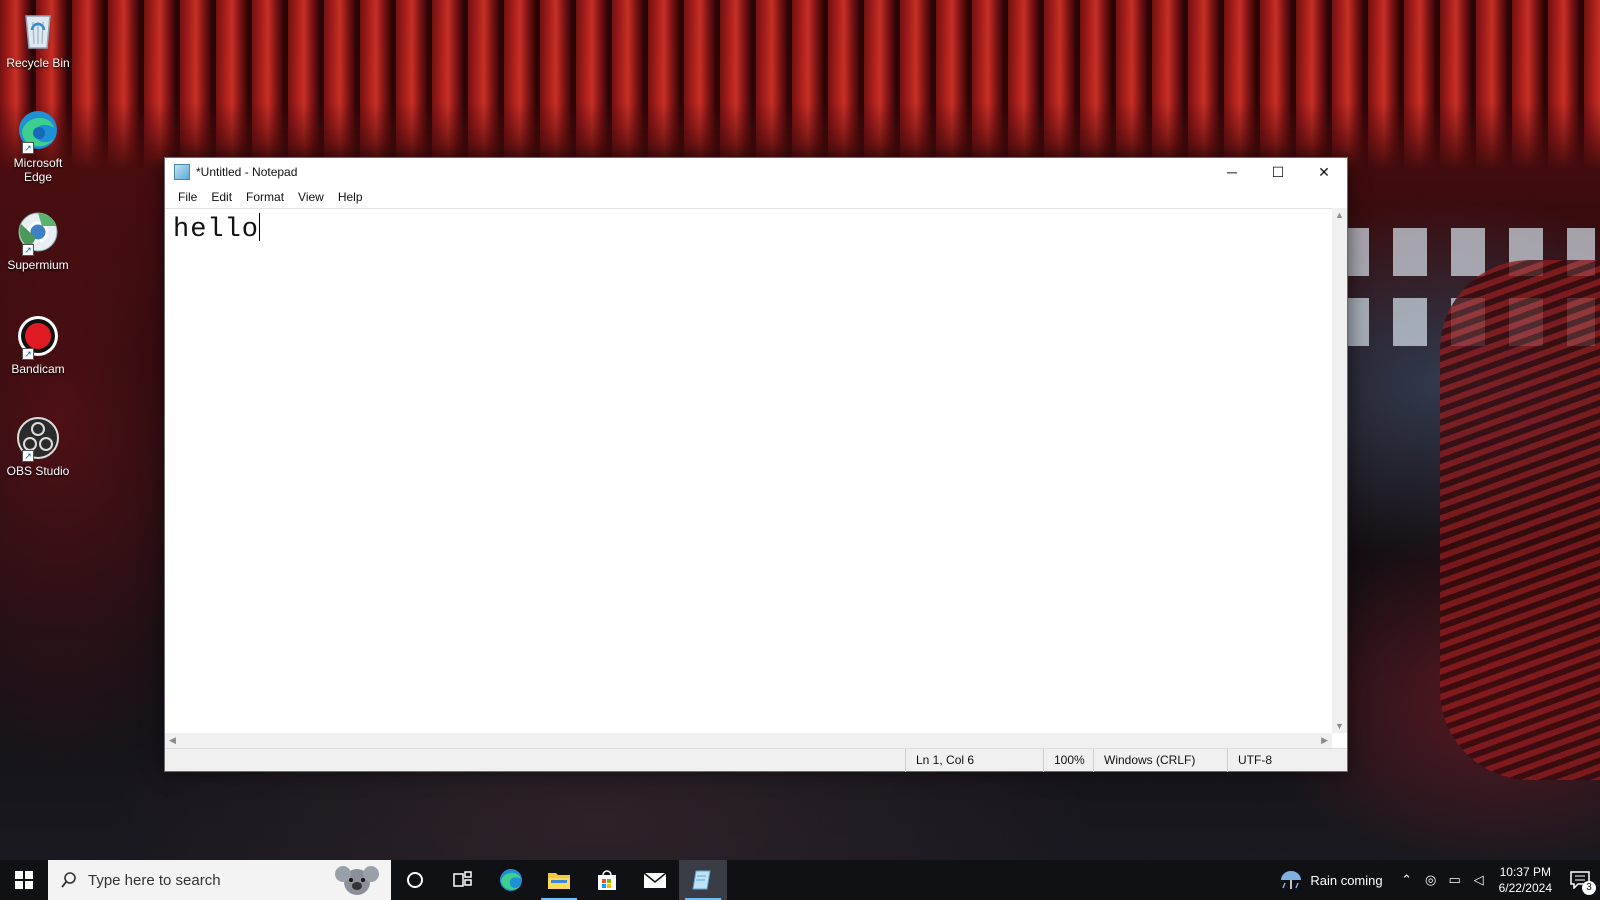 The height and width of the screenshot is (900, 1600). What do you see at coordinates (172, 740) in the screenshot?
I see `scroll-left-icon: ◀` at bounding box center [172, 740].